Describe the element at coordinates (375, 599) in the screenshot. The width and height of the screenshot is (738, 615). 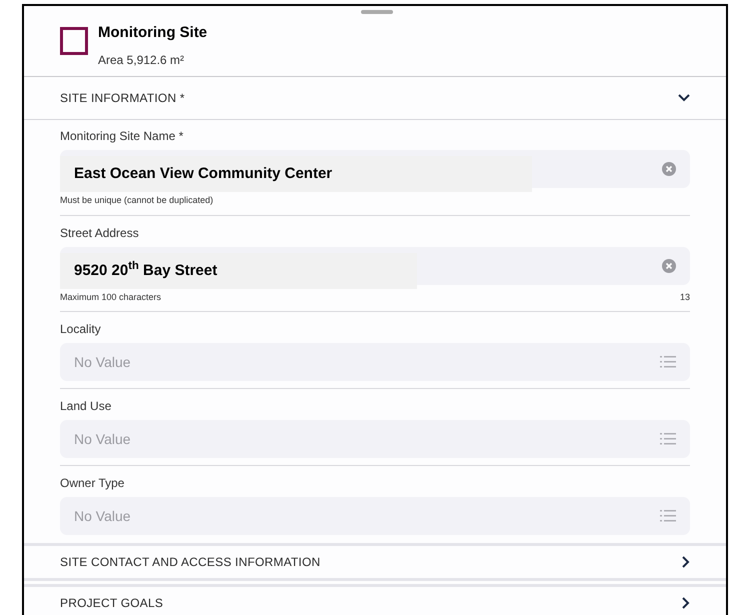
I see `section-header: PROJECT GOALS` at that location.